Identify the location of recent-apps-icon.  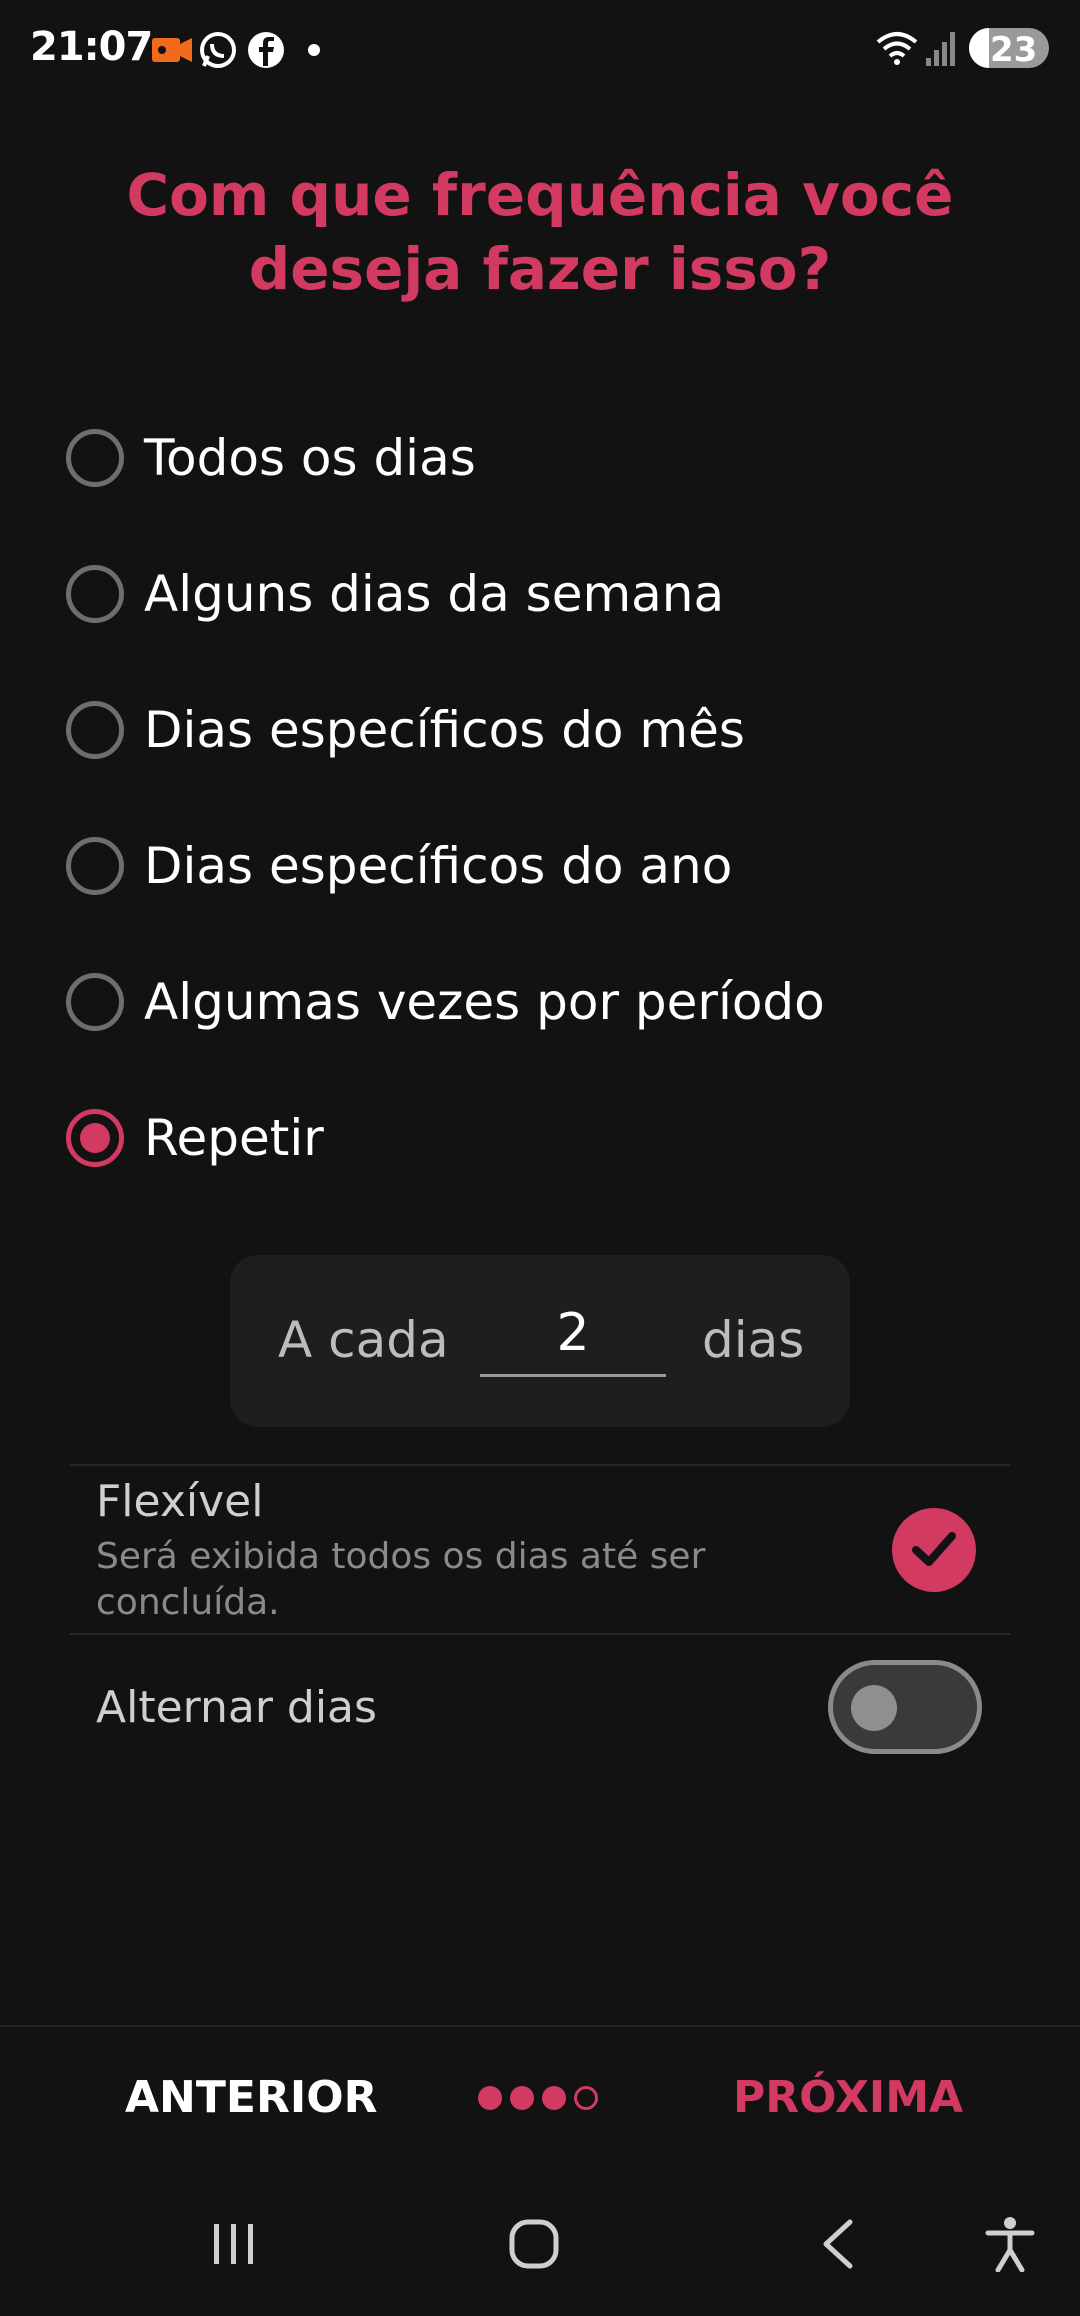
(234, 2246).